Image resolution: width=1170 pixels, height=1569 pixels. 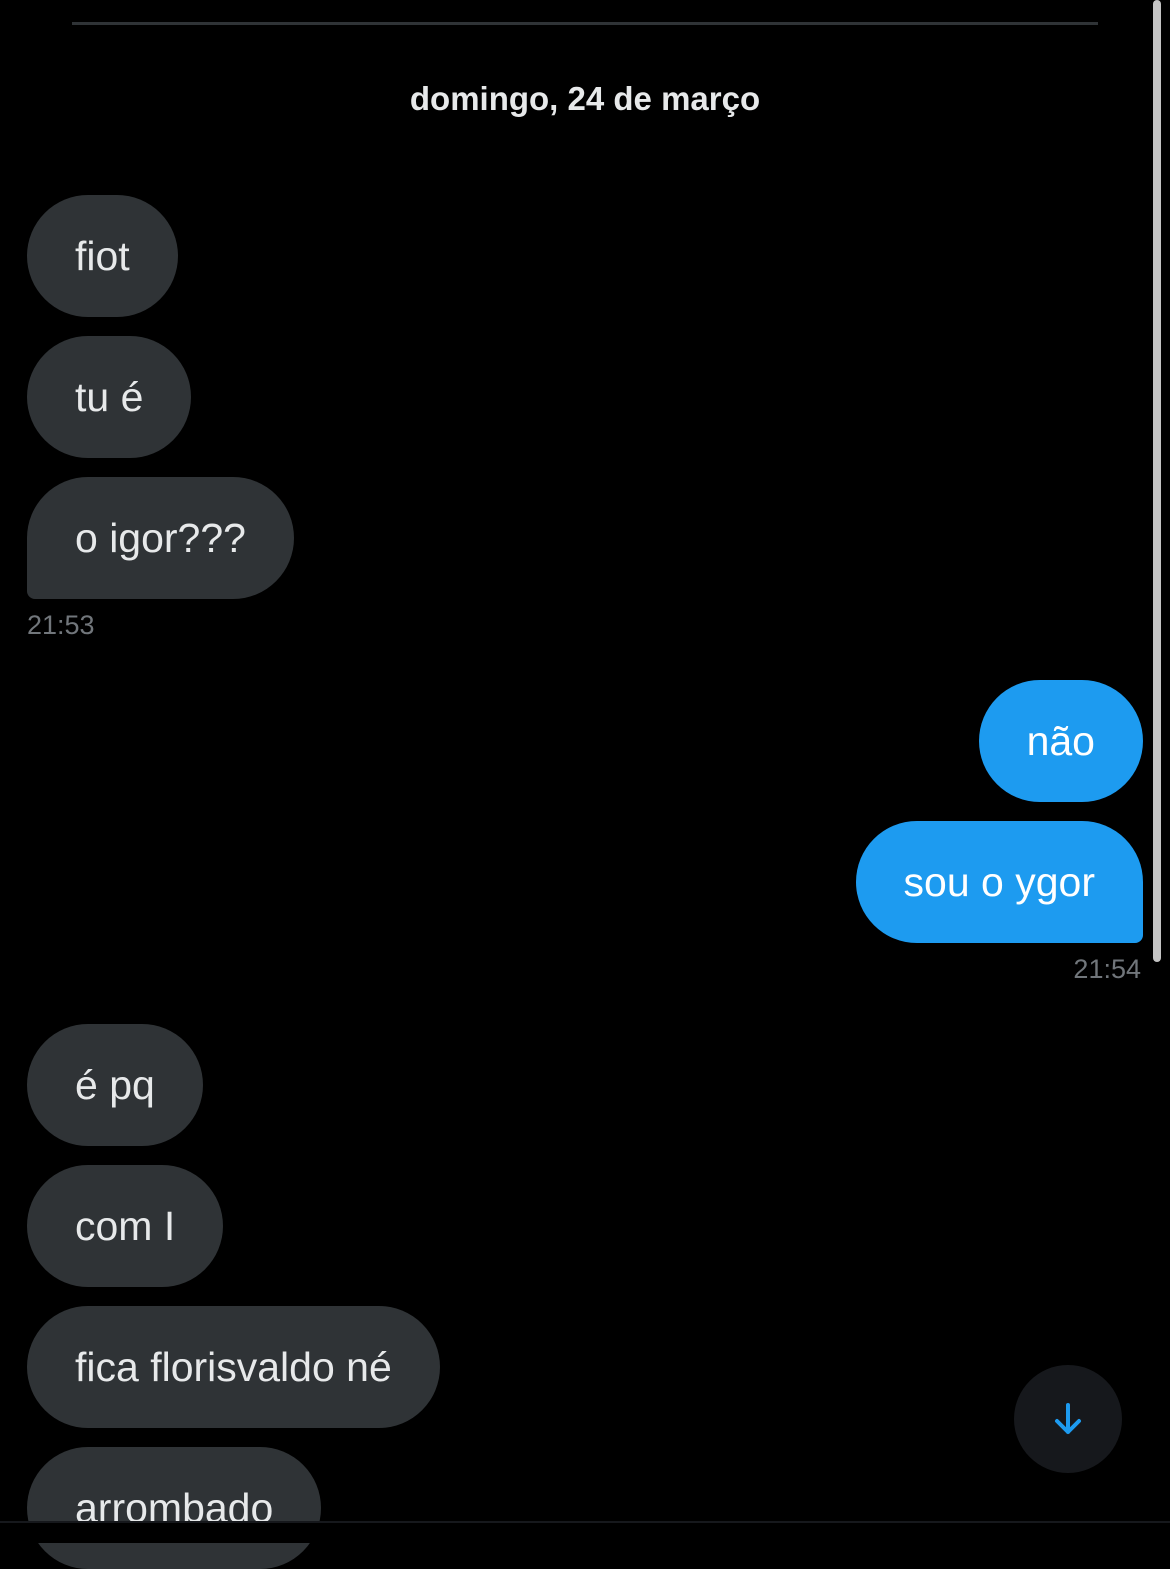 What do you see at coordinates (109, 397) in the screenshot?
I see `incoming-message-bubble: tu é` at bounding box center [109, 397].